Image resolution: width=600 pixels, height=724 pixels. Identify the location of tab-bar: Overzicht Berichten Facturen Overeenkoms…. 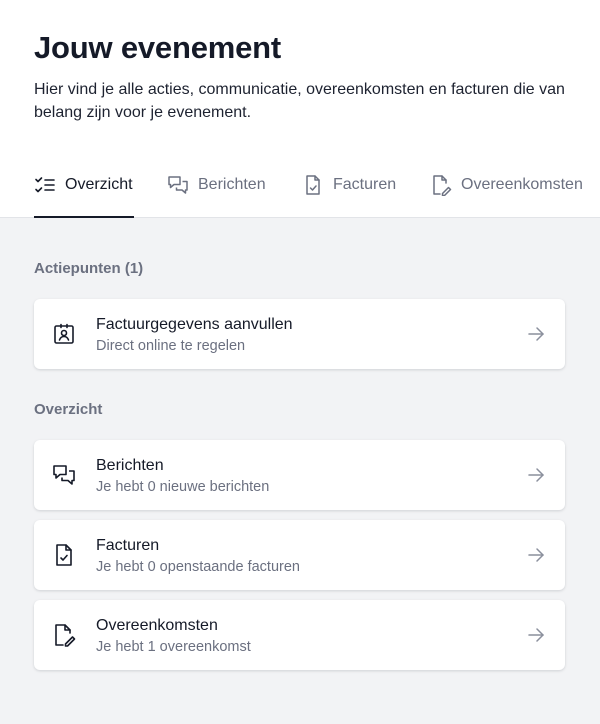
(300, 194).